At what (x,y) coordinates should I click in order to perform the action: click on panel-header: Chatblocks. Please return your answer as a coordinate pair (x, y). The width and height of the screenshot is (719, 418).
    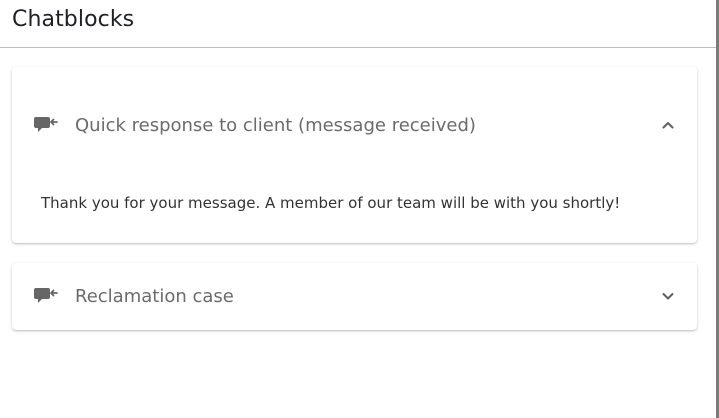
    Looking at the image, I should click on (358, 24).